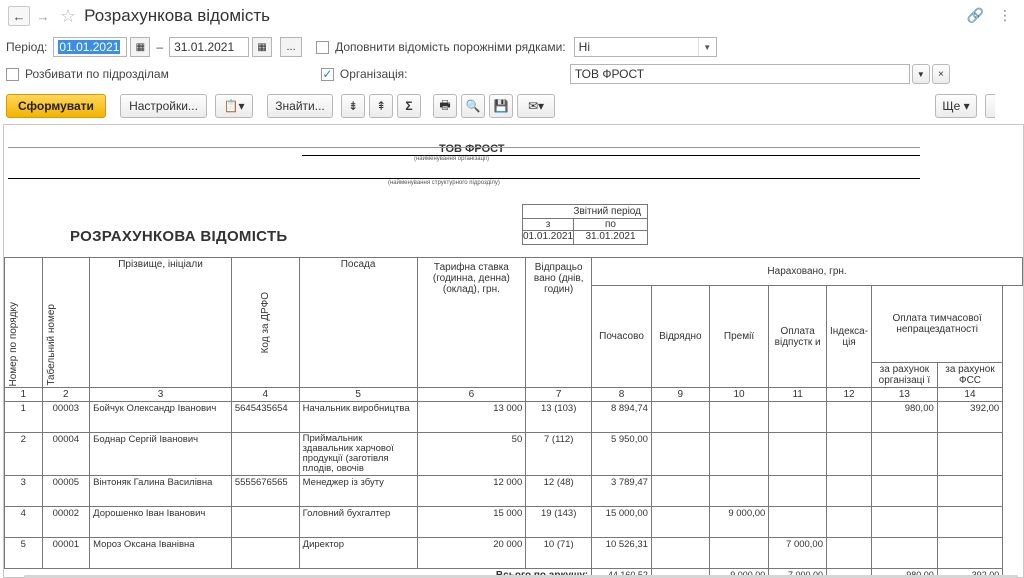  I want to click on cell-hourly: 8 894,74, so click(621, 417).